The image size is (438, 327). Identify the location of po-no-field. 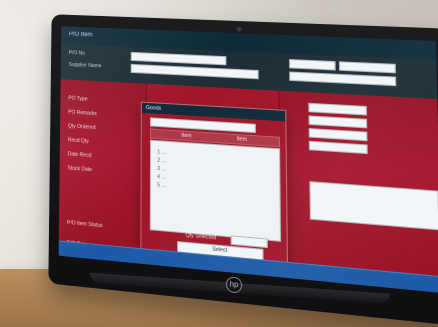
(178, 58).